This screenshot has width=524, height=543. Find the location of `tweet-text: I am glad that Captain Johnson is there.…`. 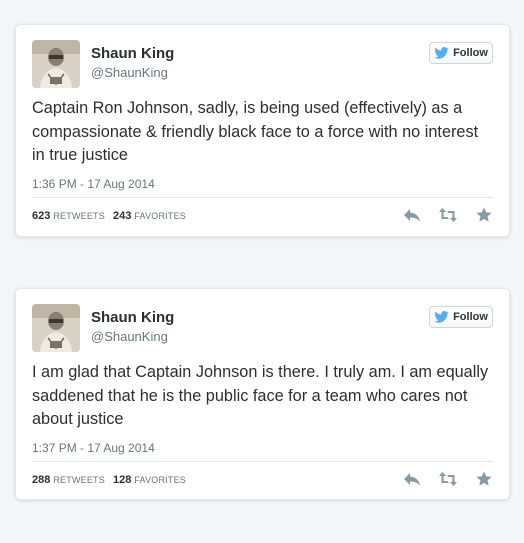

tweet-text: I am glad that Captain Johnson is there.… is located at coordinates (260, 395).